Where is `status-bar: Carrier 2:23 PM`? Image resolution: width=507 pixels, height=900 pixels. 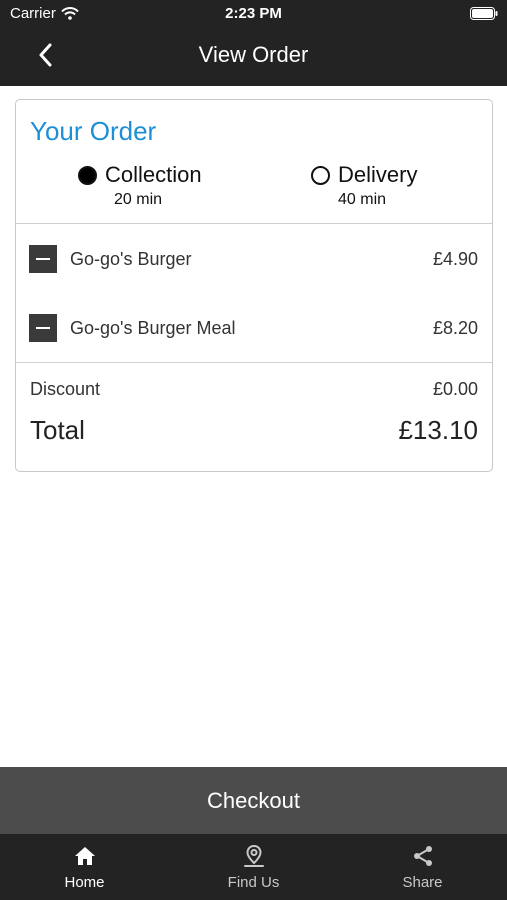
status-bar: Carrier 2:23 PM is located at coordinates (253, 14).